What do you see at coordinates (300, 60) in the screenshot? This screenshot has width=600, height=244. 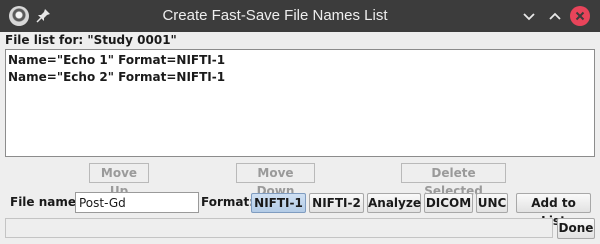 I see `list-item: Name="Echo 1" Format=NIFTI-1` at bounding box center [300, 60].